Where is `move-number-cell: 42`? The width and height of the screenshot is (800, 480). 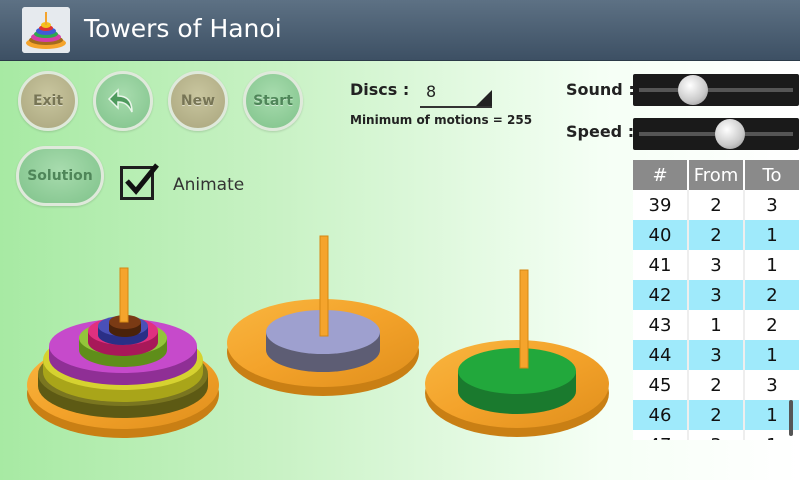 move-number-cell: 42 is located at coordinates (661, 295).